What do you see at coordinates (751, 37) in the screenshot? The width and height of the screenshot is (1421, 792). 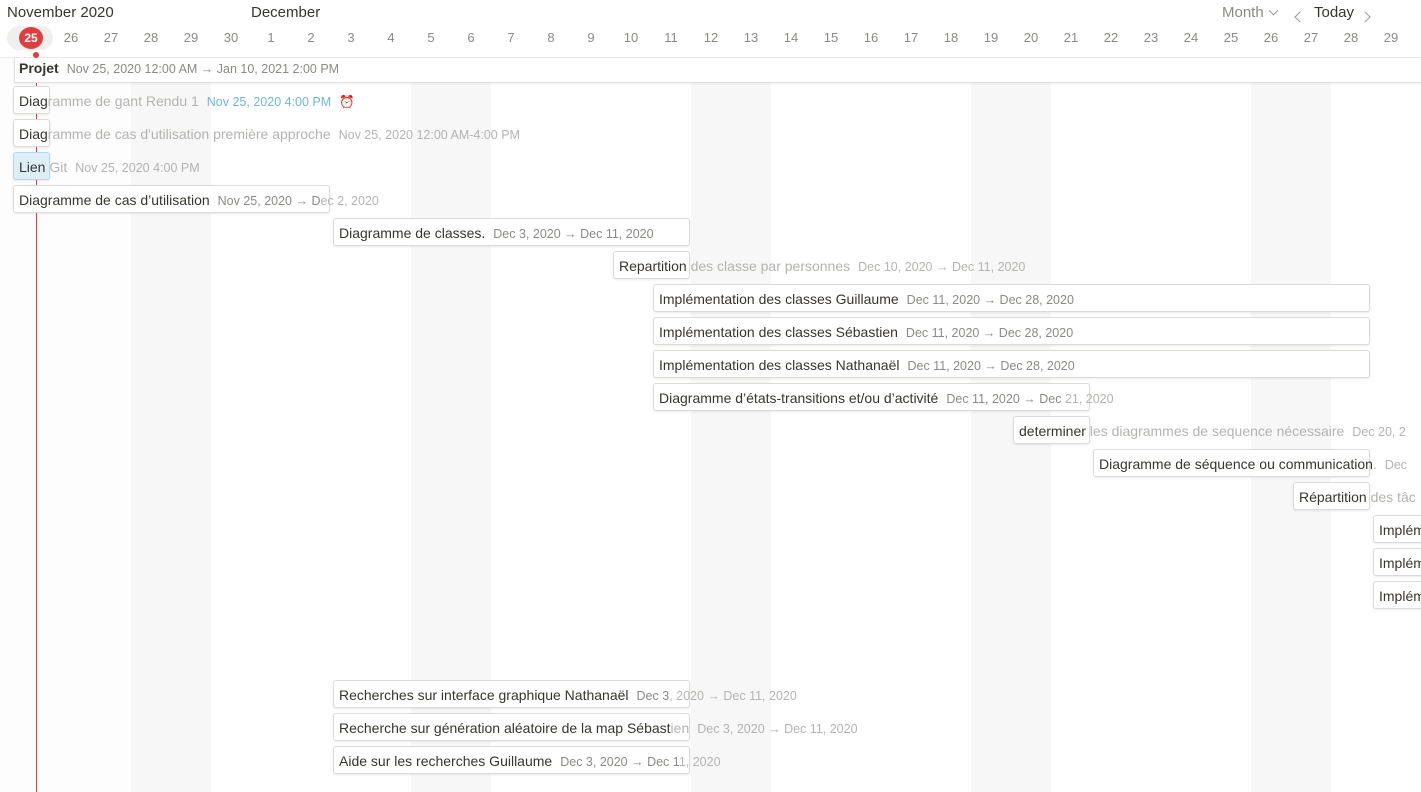 I see `day-label: 13` at bounding box center [751, 37].